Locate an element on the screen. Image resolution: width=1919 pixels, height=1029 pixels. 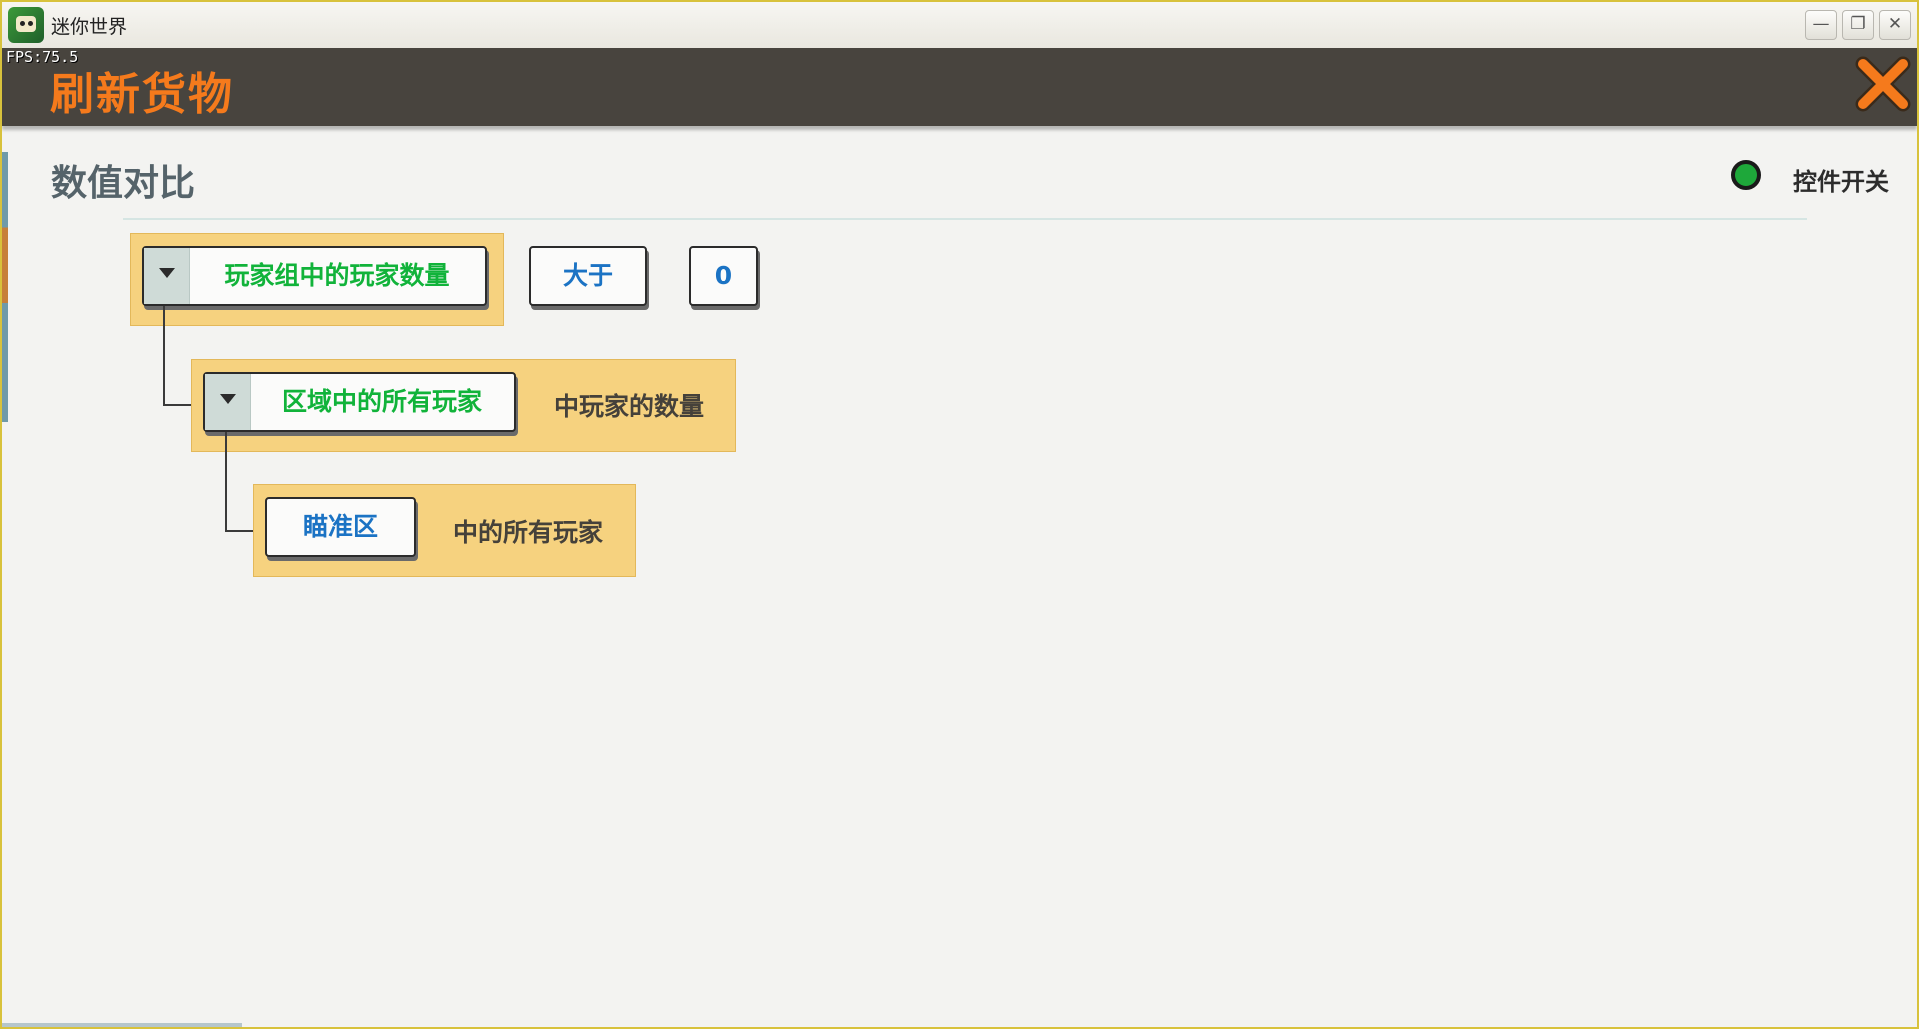
close-x-icon is located at coordinates (1883, 84).